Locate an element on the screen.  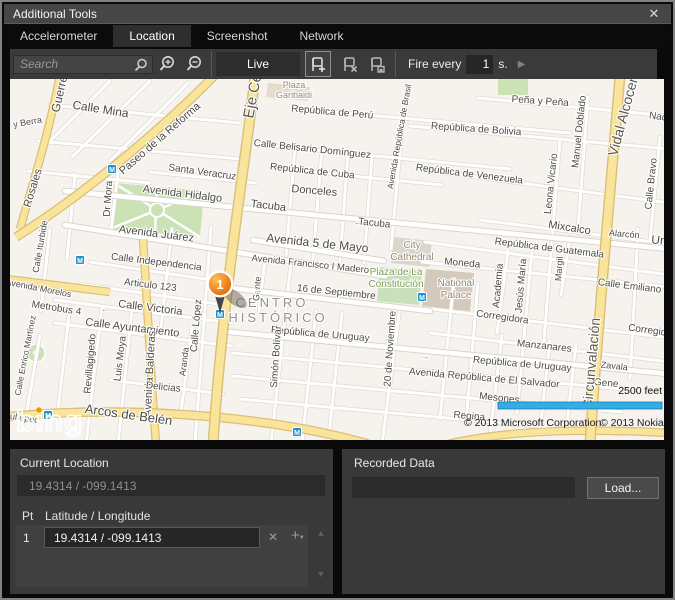
save-pins-button is located at coordinates (377, 64).